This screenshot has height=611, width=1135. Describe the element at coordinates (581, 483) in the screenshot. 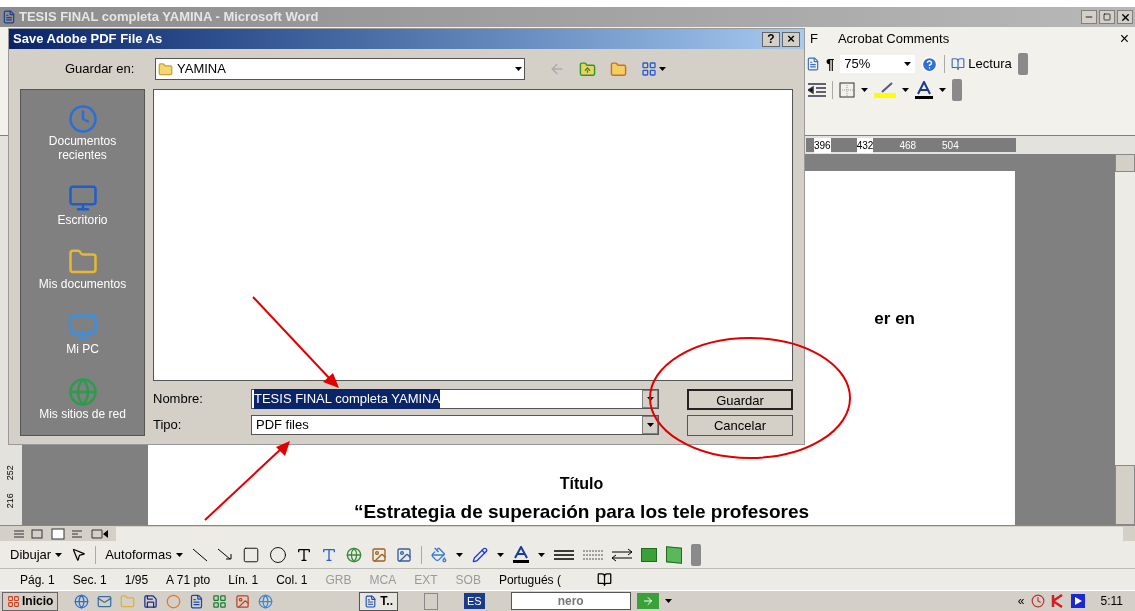

I see `document-text: Título` at that location.